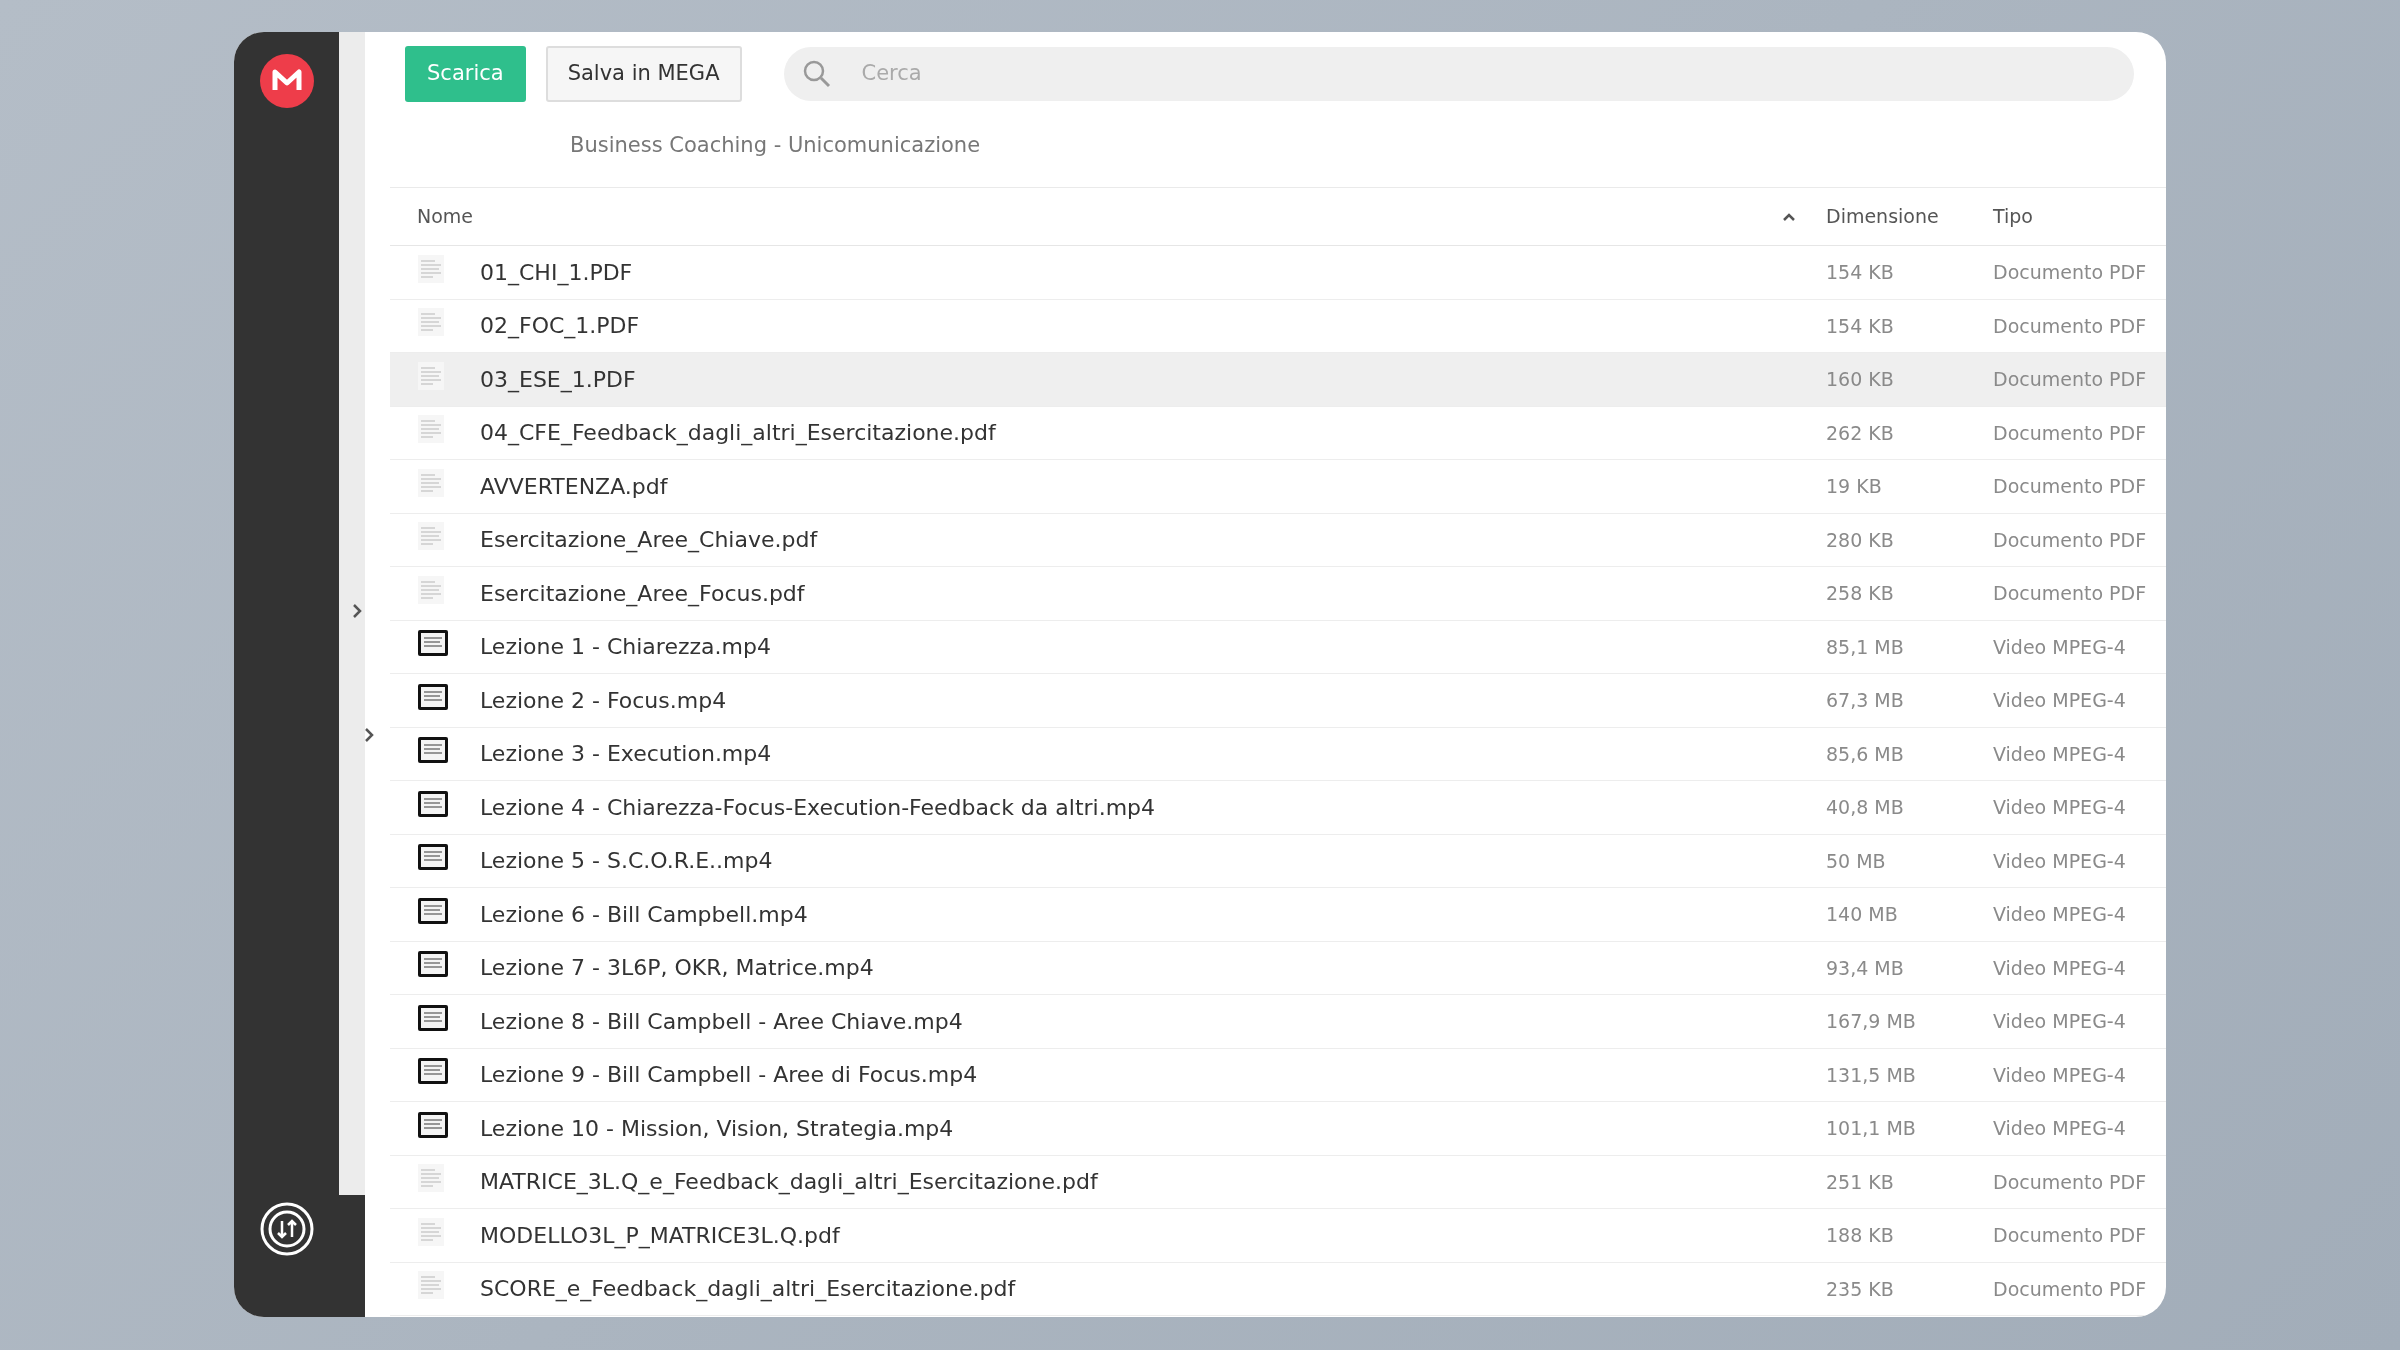 This screenshot has width=2400, height=1350. What do you see at coordinates (661, 1236) in the screenshot?
I see `file-name: MODELLO3L_P_MATRICE3L.Q.pdf` at bounding box center [661, 1236].